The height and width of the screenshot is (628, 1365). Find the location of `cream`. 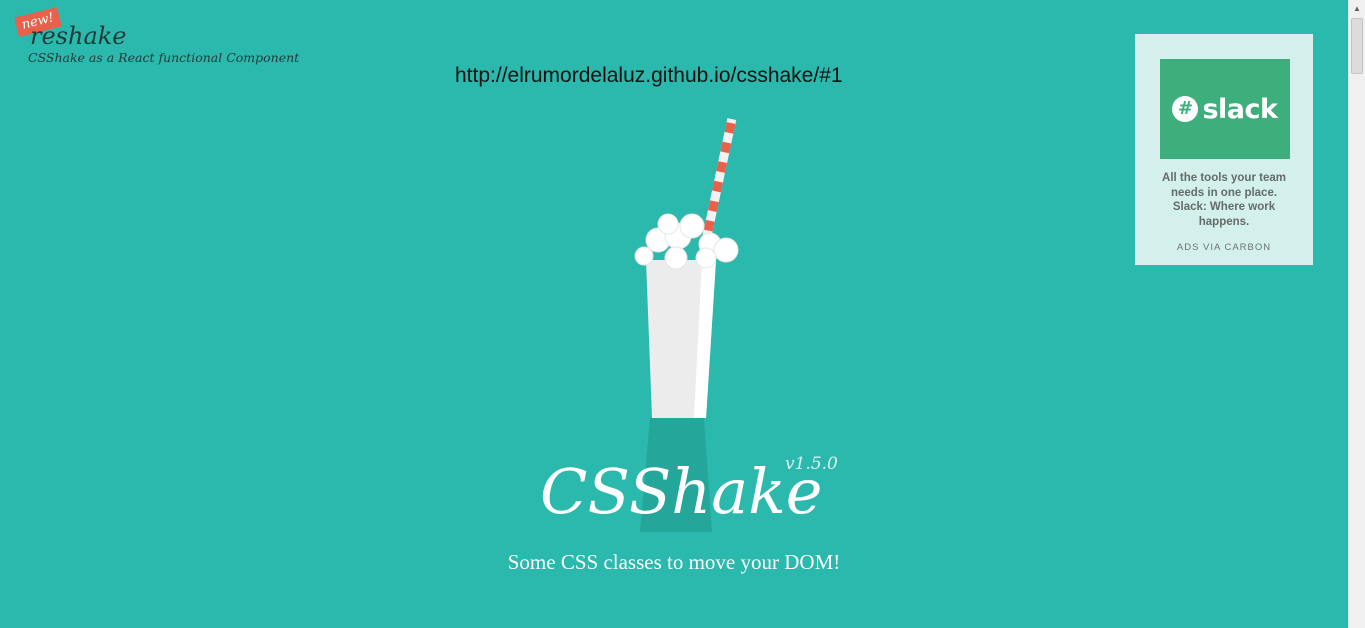

cream is located at coordinates (686, 241).